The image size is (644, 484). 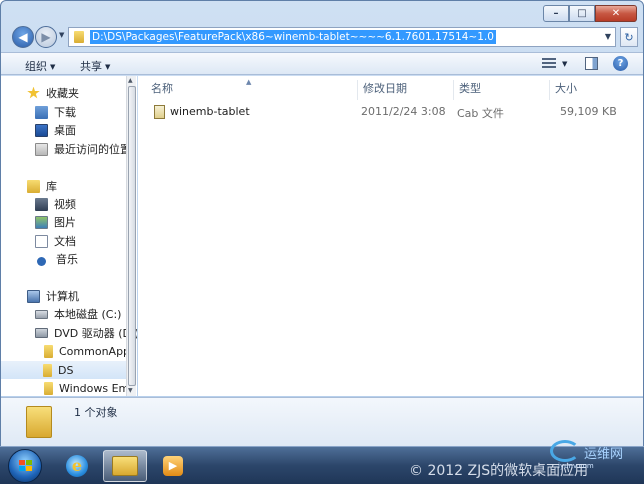 I want to click on share-menu: 共享 ▼, so click(x=95, y=66).